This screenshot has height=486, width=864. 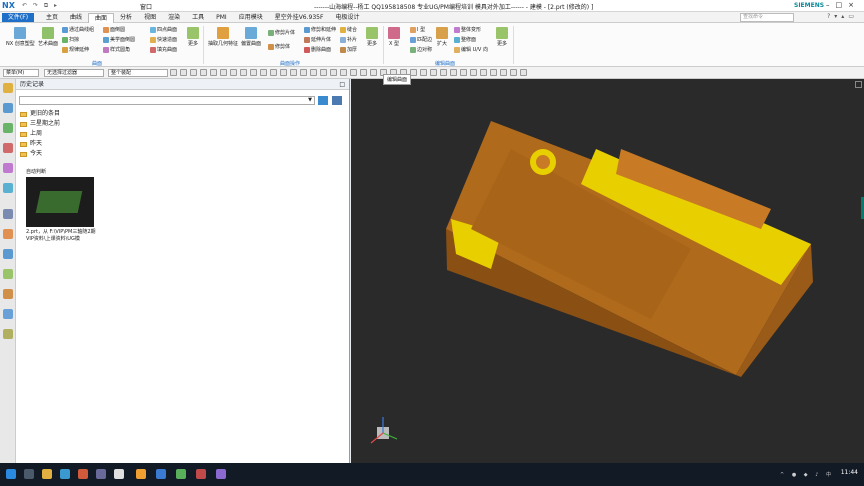 I want to click on quick-access-toolbar: ↶ ↷ ⧉ ▸, so click(x=40, y=6).